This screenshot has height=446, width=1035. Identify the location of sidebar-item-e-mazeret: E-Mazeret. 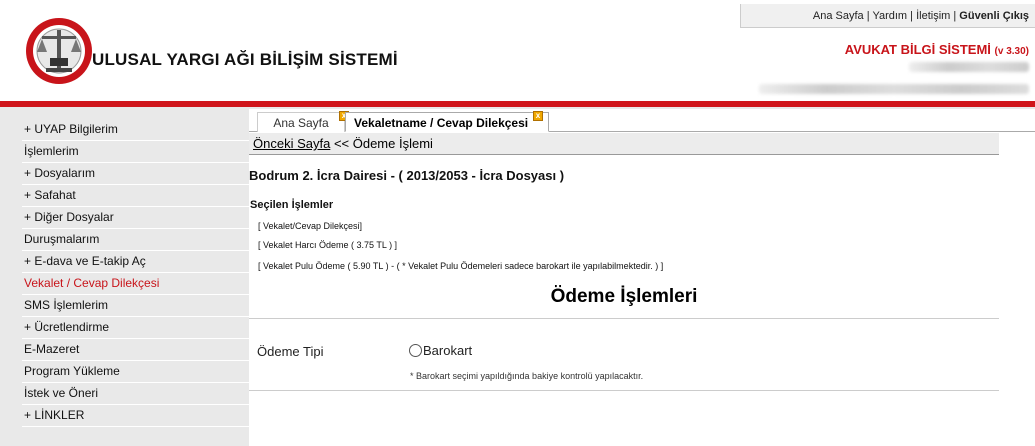
(136, 350).